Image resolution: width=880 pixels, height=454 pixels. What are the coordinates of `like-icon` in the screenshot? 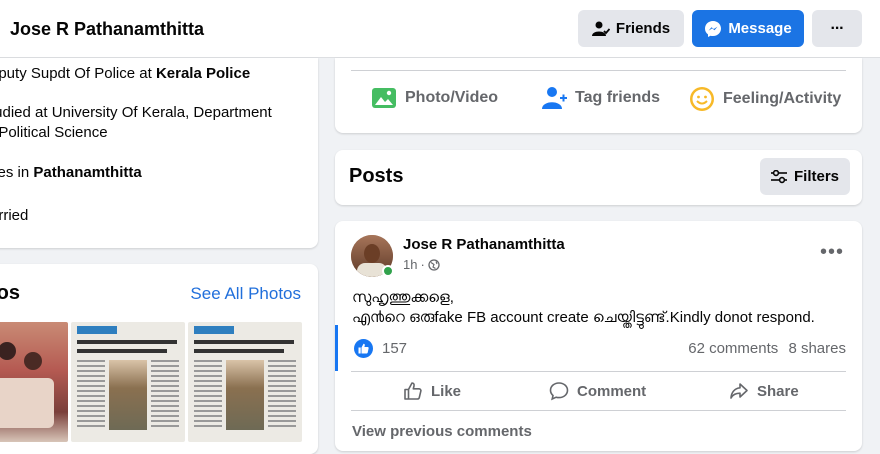 It's located at (413, 391).